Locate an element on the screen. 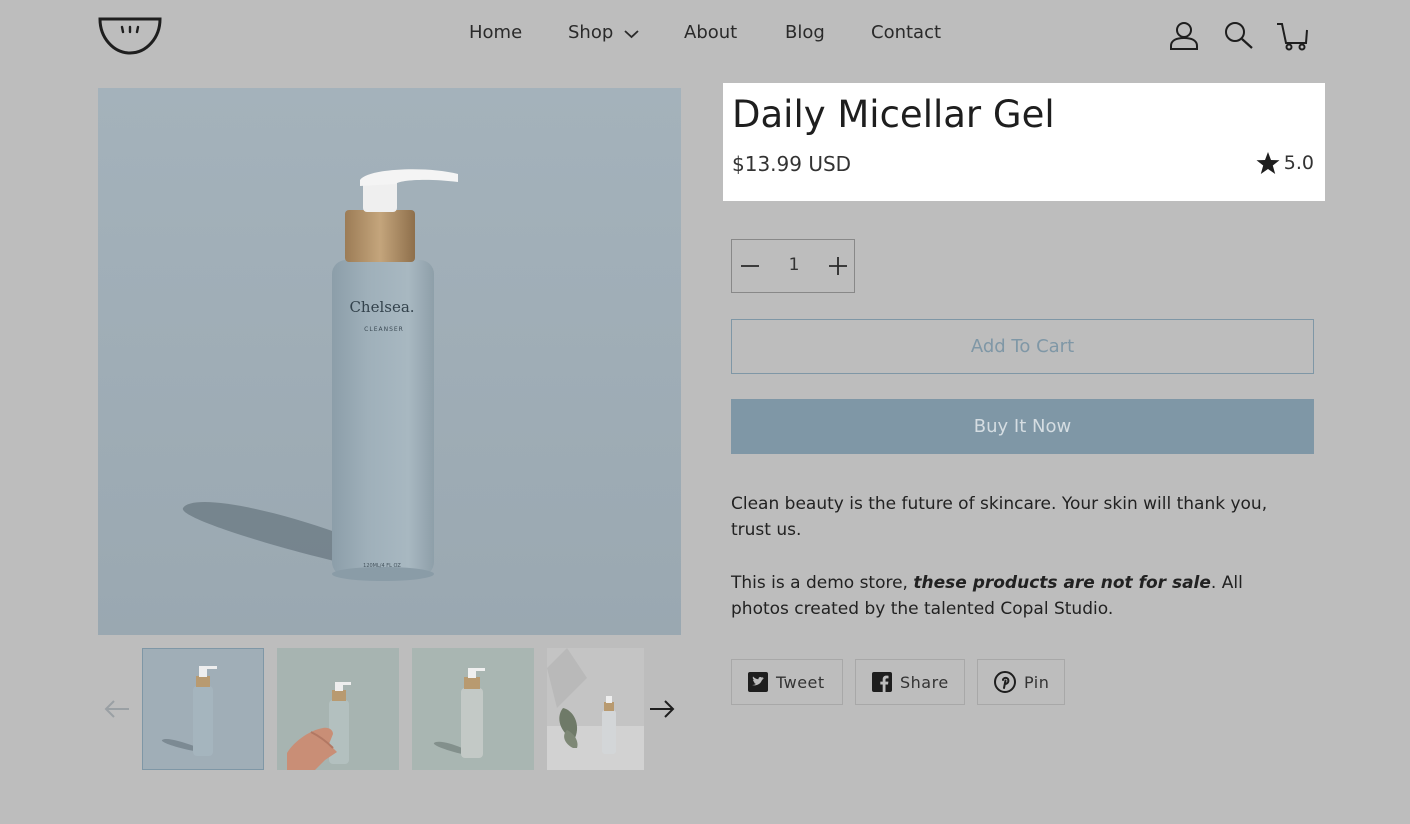 The height and width of the screenshot is (824, 1410). twitter-icon is located at coordinates (758, 682).